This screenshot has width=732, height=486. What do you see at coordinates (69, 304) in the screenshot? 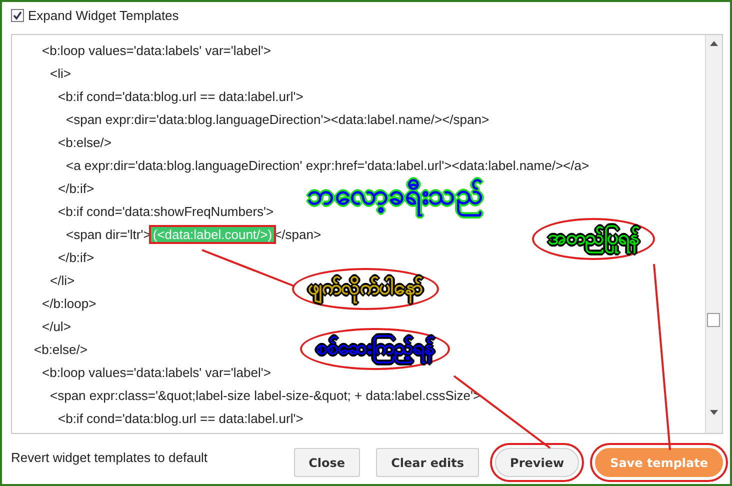
I see `code-line: </b:loop>` at bounding box center [69, 304].